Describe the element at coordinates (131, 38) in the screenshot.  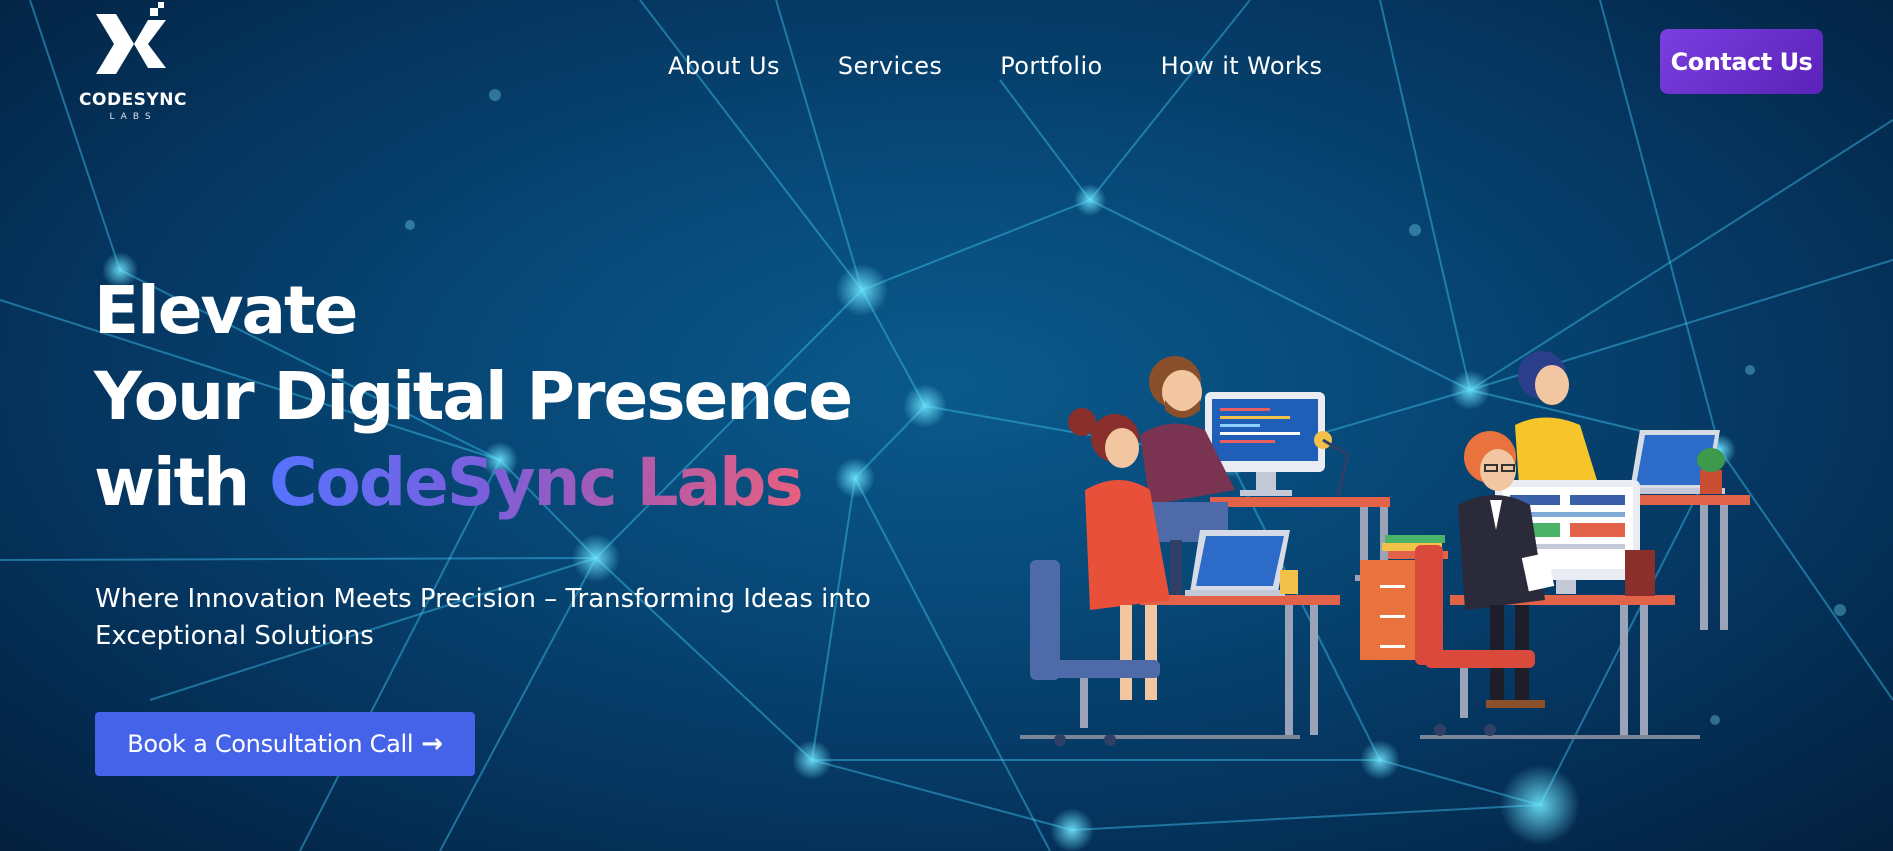
I see `codesync-x-icon` at that location.